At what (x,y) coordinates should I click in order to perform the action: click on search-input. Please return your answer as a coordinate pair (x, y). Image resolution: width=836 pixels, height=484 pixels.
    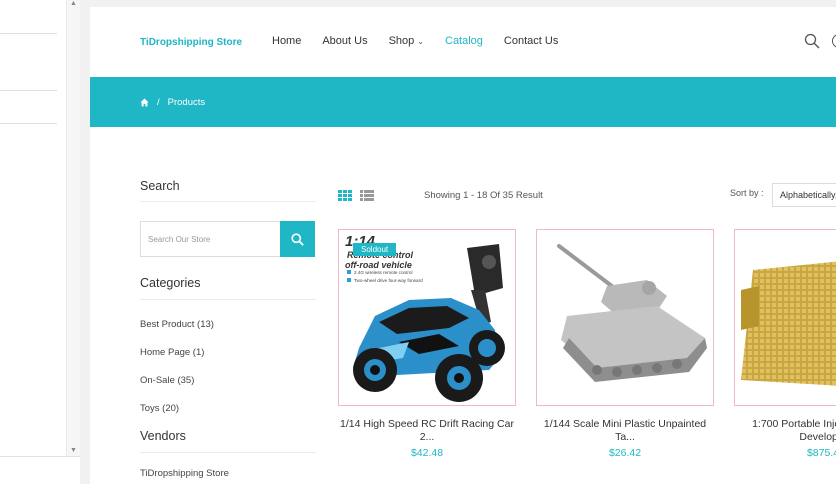
    Looking at the image, I should click on (210, 239).